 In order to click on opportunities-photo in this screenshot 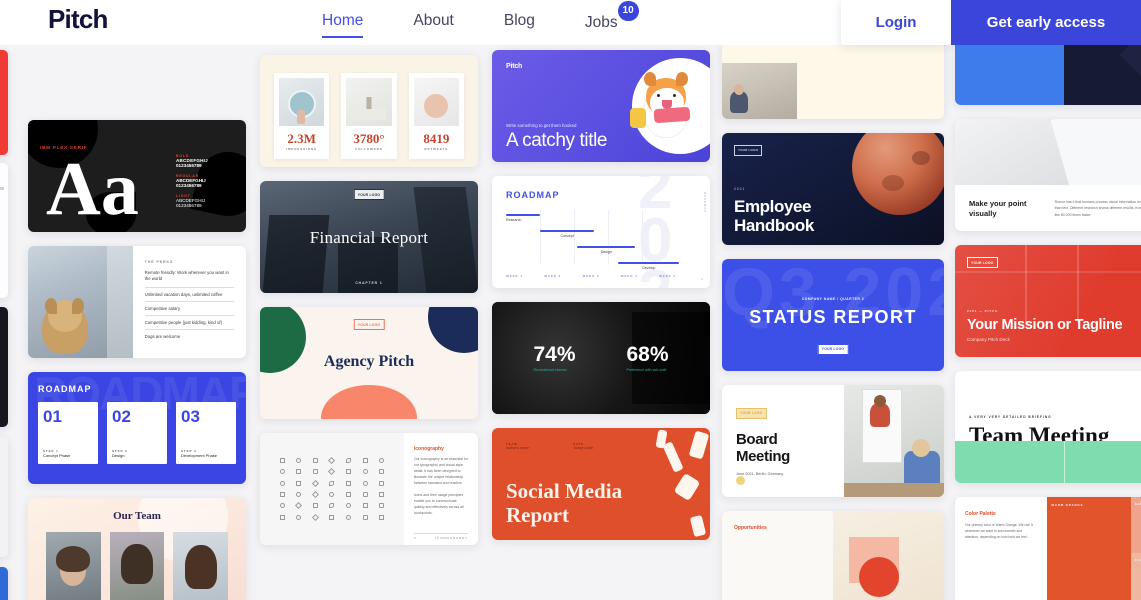, I will do `click(888, 555)`.